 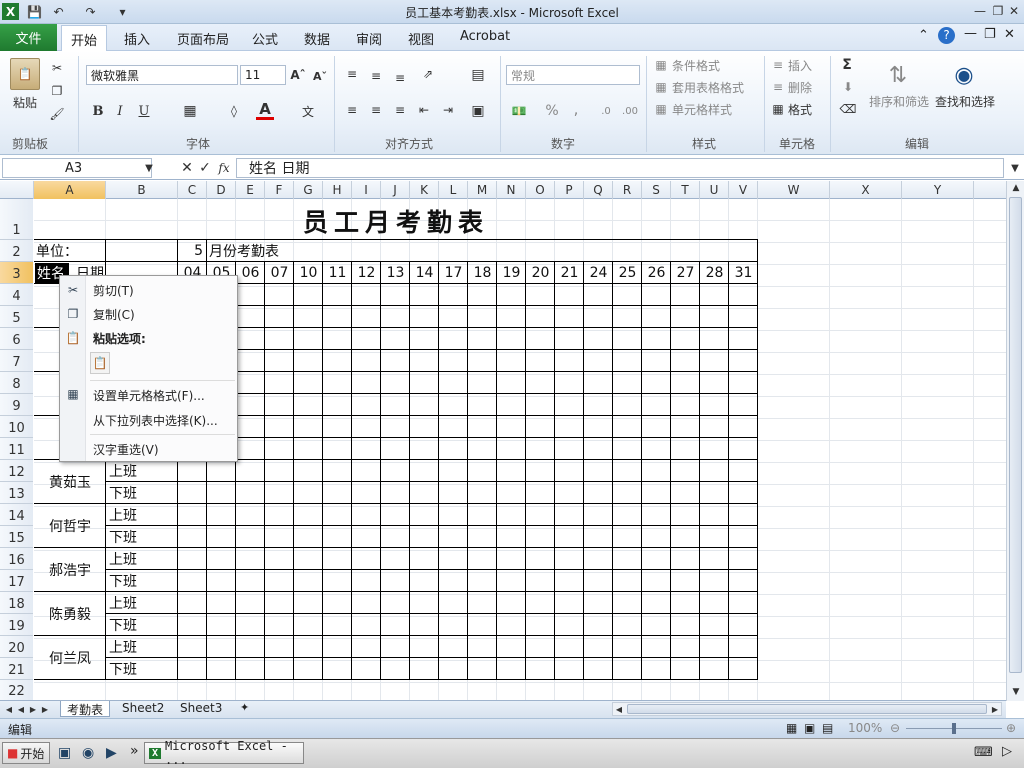 I want to click on row-header-13: 13, so click(x=16, y=493).